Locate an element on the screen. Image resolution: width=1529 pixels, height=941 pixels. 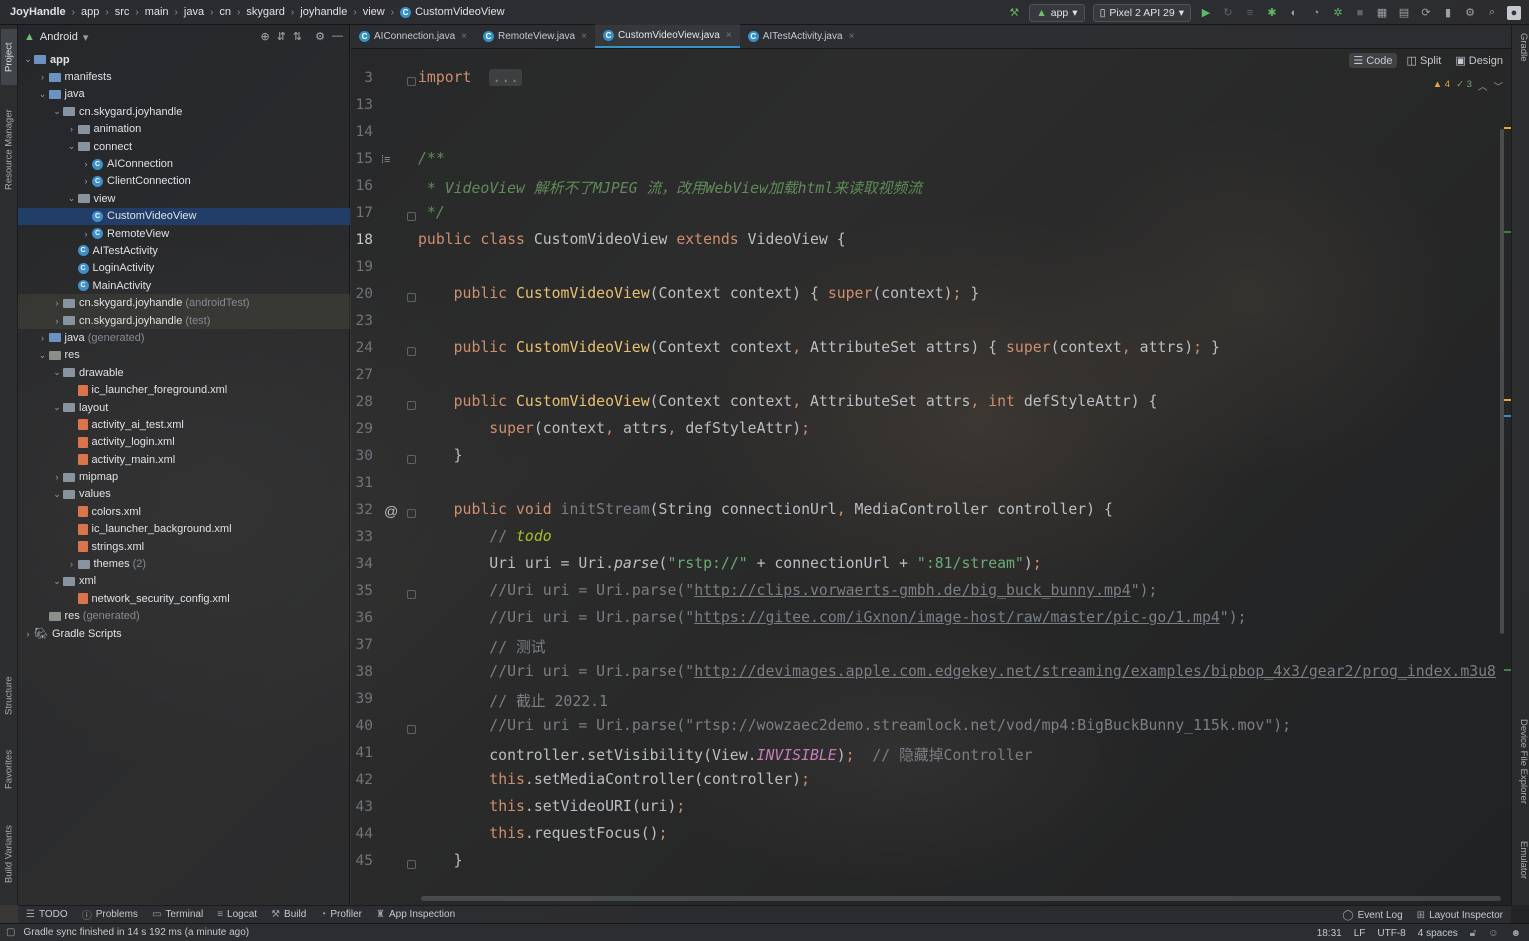
tool-window-logcat: ≡ Logcat is located at coordinates (237, 914).